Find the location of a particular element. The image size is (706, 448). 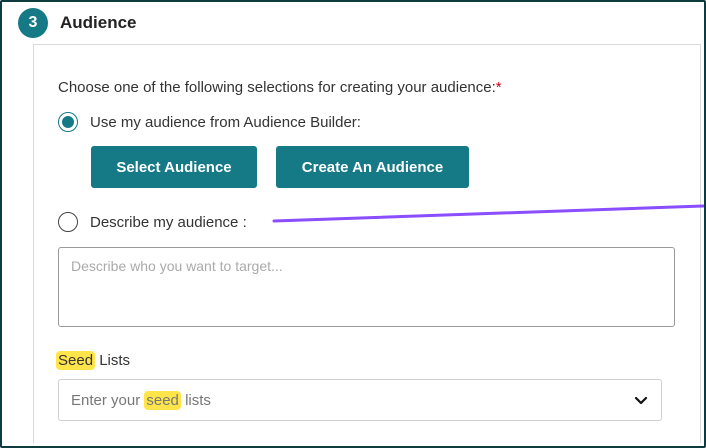

seed-lists-label: Seed Lists is located at coordinates (93, 360).